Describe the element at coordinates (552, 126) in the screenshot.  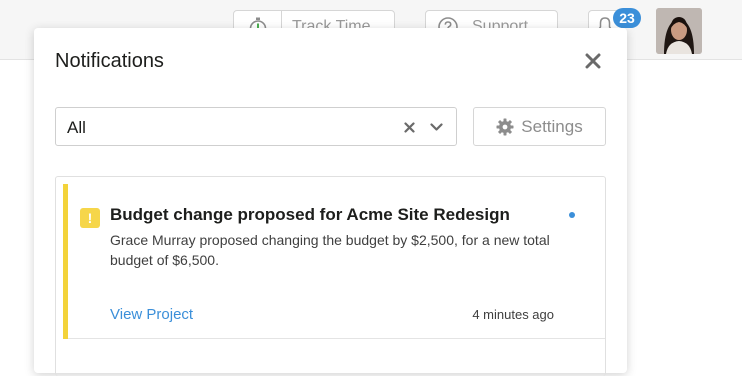
I see `settings-label: Settings` at that location.